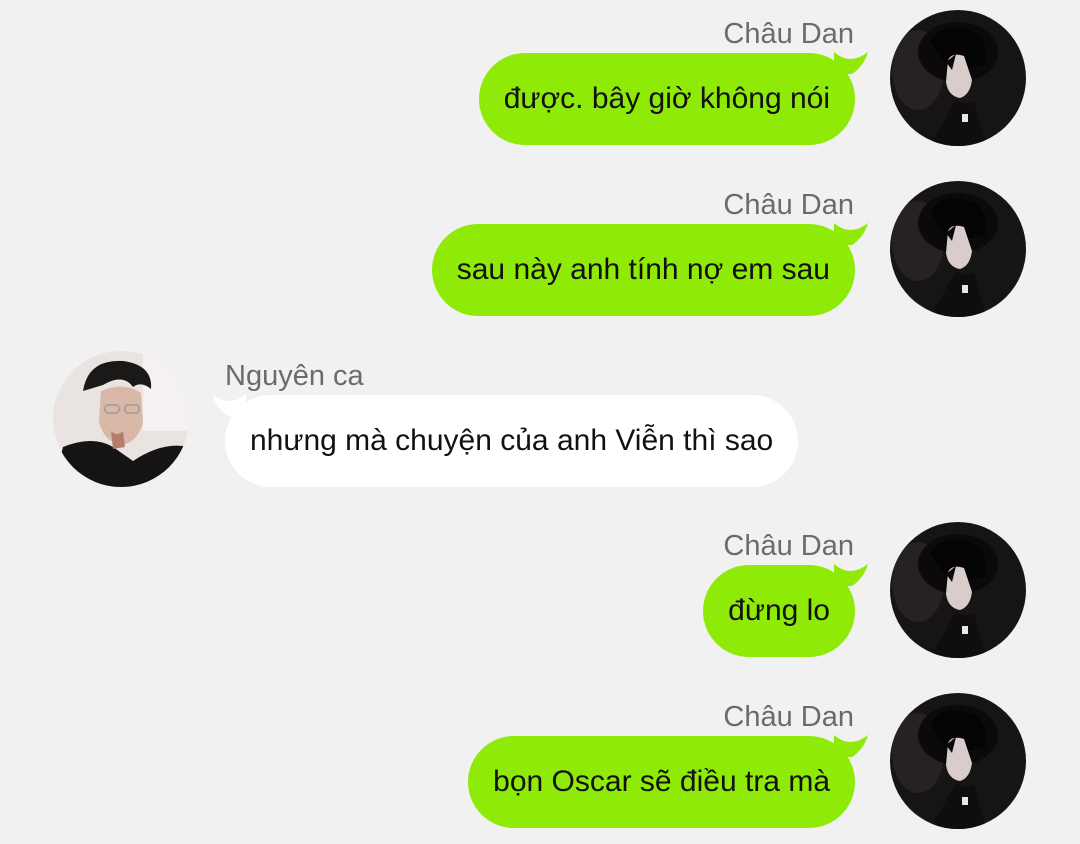  I want to click on message-text: đừng lo, so click(779, 610).